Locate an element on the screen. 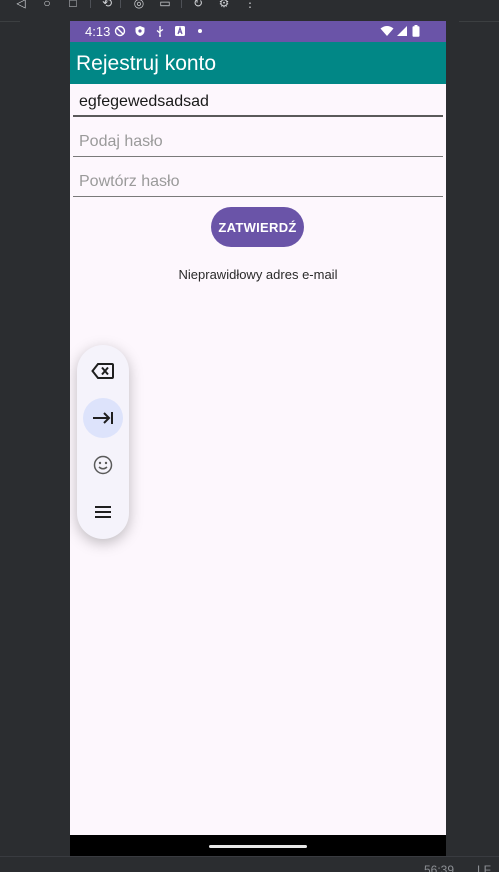 Image resolution: width=499 pixels, height=872 pixels. snapshot-icon: ↻ is located at coordinates (198, 5).